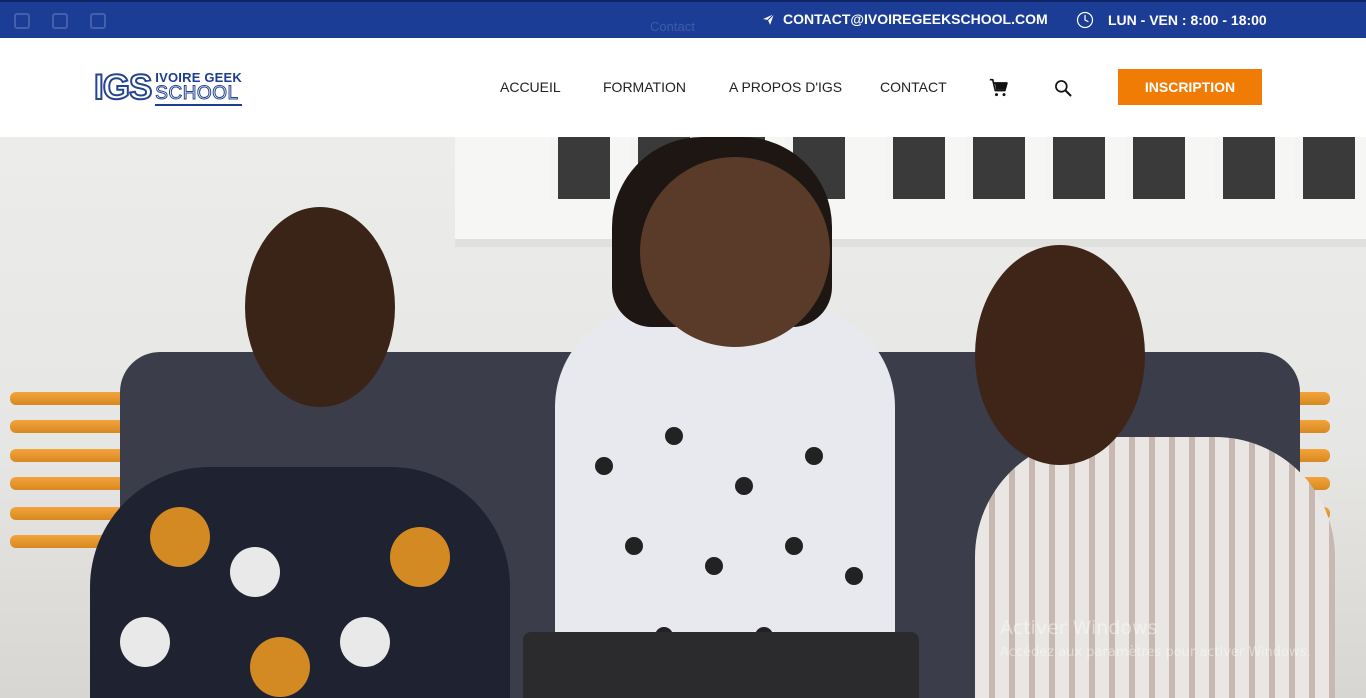 This screenshot has width=1366, height=698. I want to click on contact-email: CONTACT@IVOIREGEEKSCHOOL.COM, so click(905, 19).